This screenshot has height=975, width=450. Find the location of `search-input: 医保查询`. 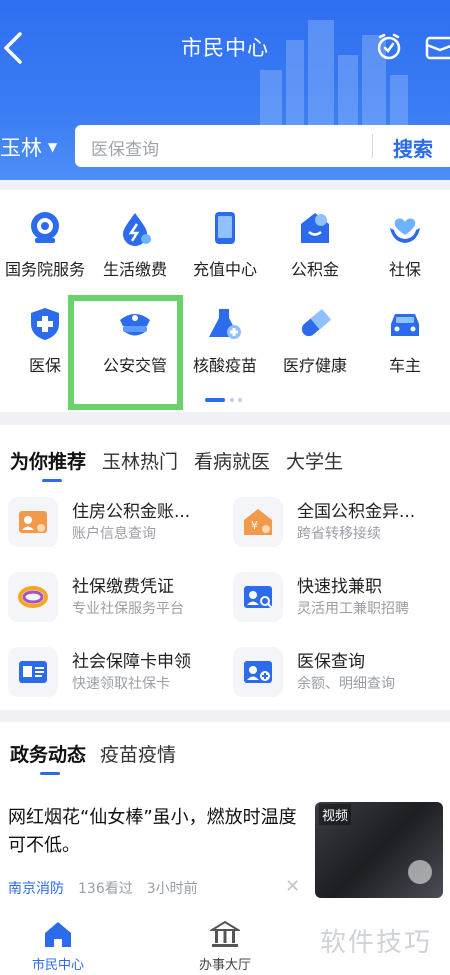

search-input: 医保查询 is located at coordinates (125, 147).